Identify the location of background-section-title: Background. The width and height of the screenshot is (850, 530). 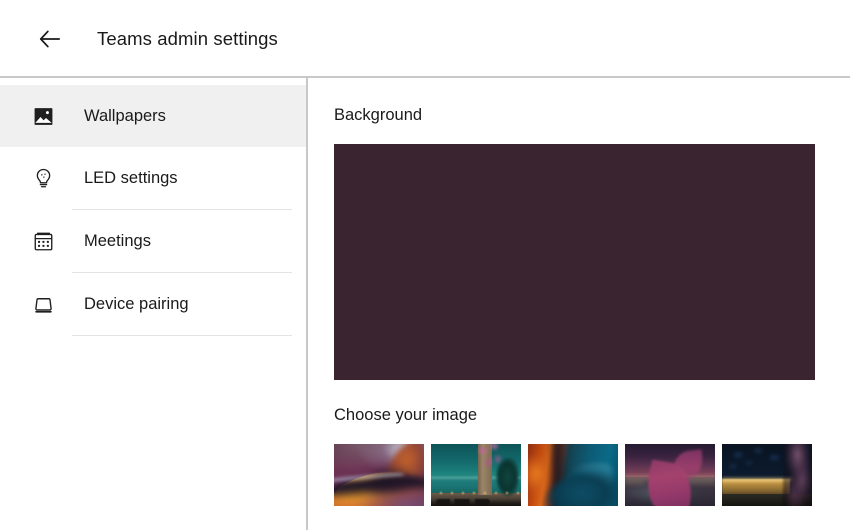
(378, 115).